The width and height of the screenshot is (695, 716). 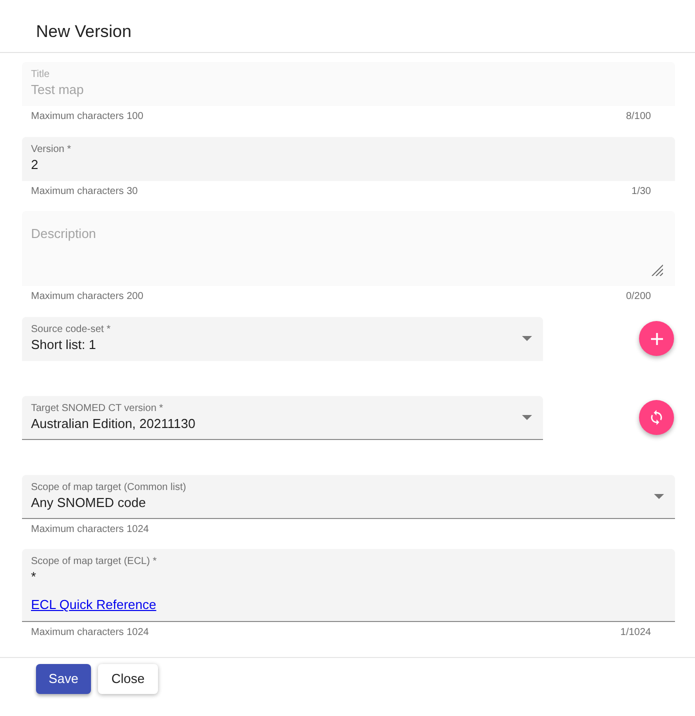 What do you see at coordinates (33, 577) in the screenshot?
I see `field-value: *` at bounding box center [33, 577].